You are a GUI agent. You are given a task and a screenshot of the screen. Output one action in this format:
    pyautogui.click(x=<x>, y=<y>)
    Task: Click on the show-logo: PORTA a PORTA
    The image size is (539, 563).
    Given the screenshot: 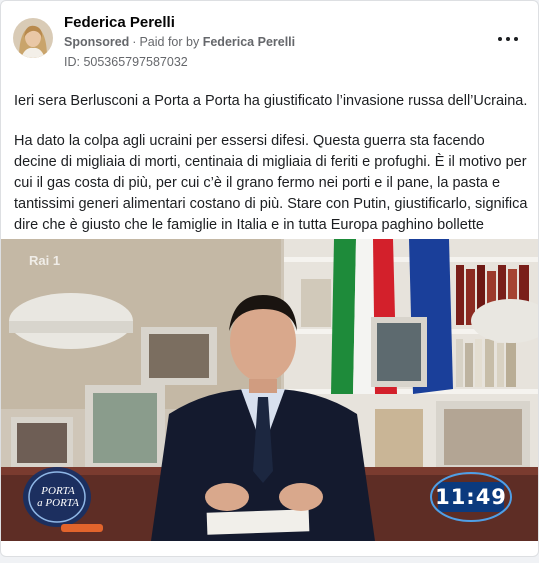 What is the action you would take?
    pyautogui.click(x=58, y=497)
    